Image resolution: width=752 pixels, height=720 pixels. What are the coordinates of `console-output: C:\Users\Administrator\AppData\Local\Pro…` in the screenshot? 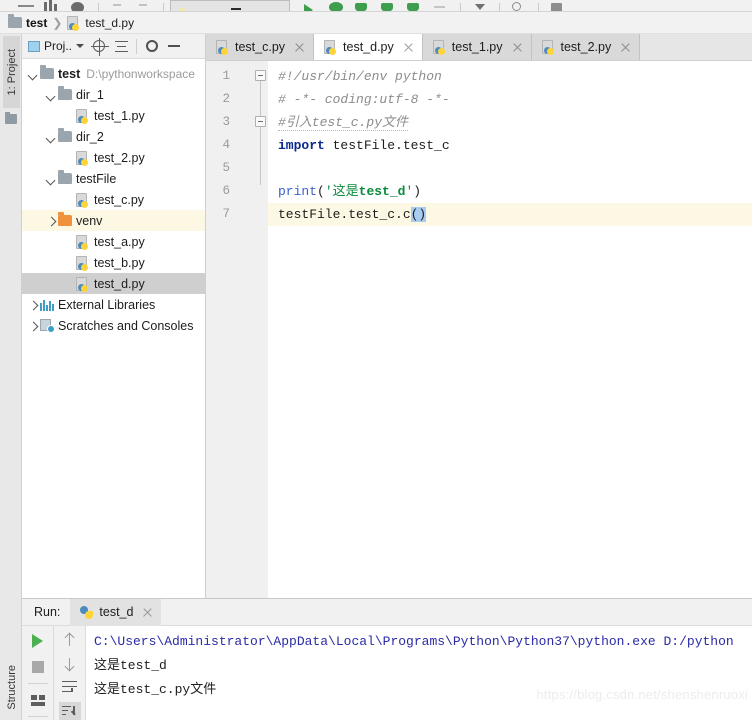 It's located at (419, 673).